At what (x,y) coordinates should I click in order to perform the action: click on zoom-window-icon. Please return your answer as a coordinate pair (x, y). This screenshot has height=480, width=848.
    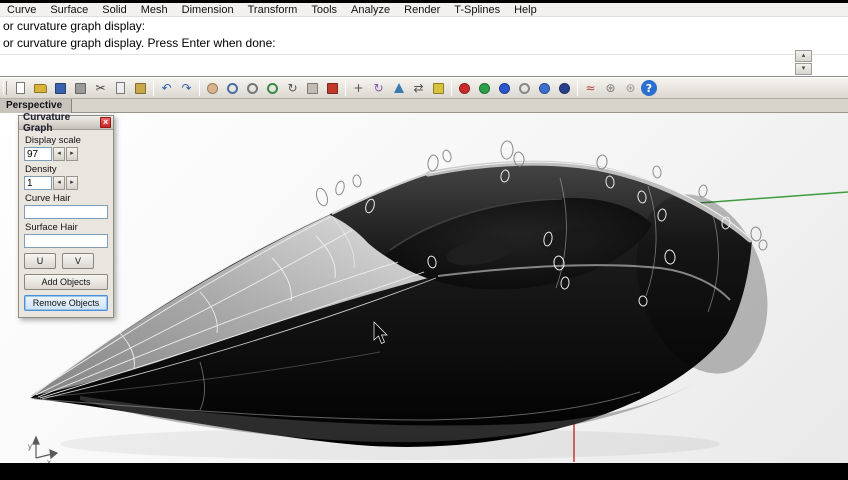
    Looking at the image, I should click on (252, 88).